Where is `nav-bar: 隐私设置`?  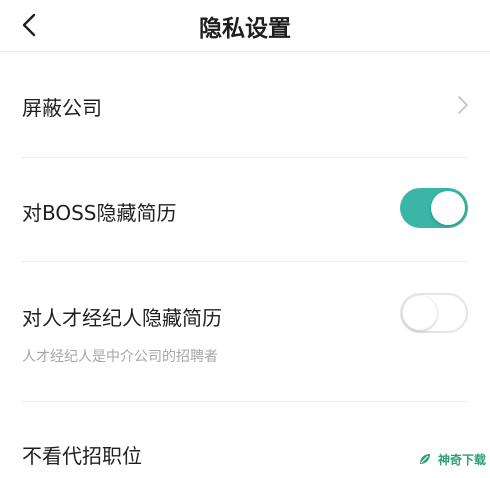
nav-bar: 隐私设置 is located at coordinates (245, 26).